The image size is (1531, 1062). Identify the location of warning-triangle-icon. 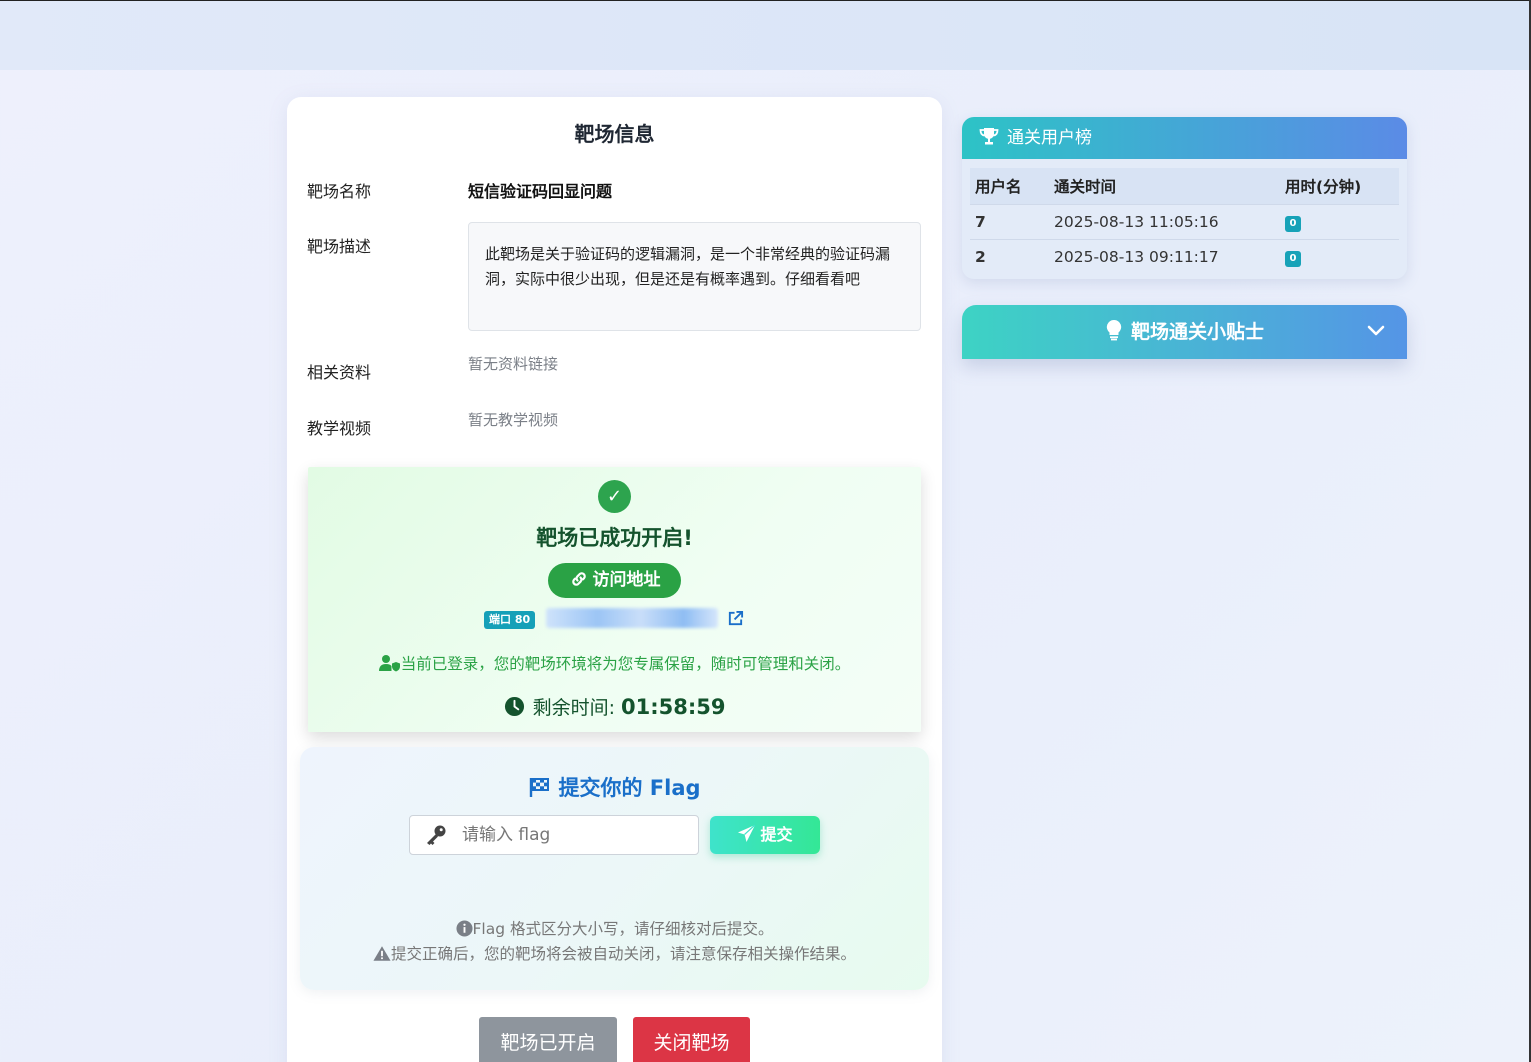
(382, 953).